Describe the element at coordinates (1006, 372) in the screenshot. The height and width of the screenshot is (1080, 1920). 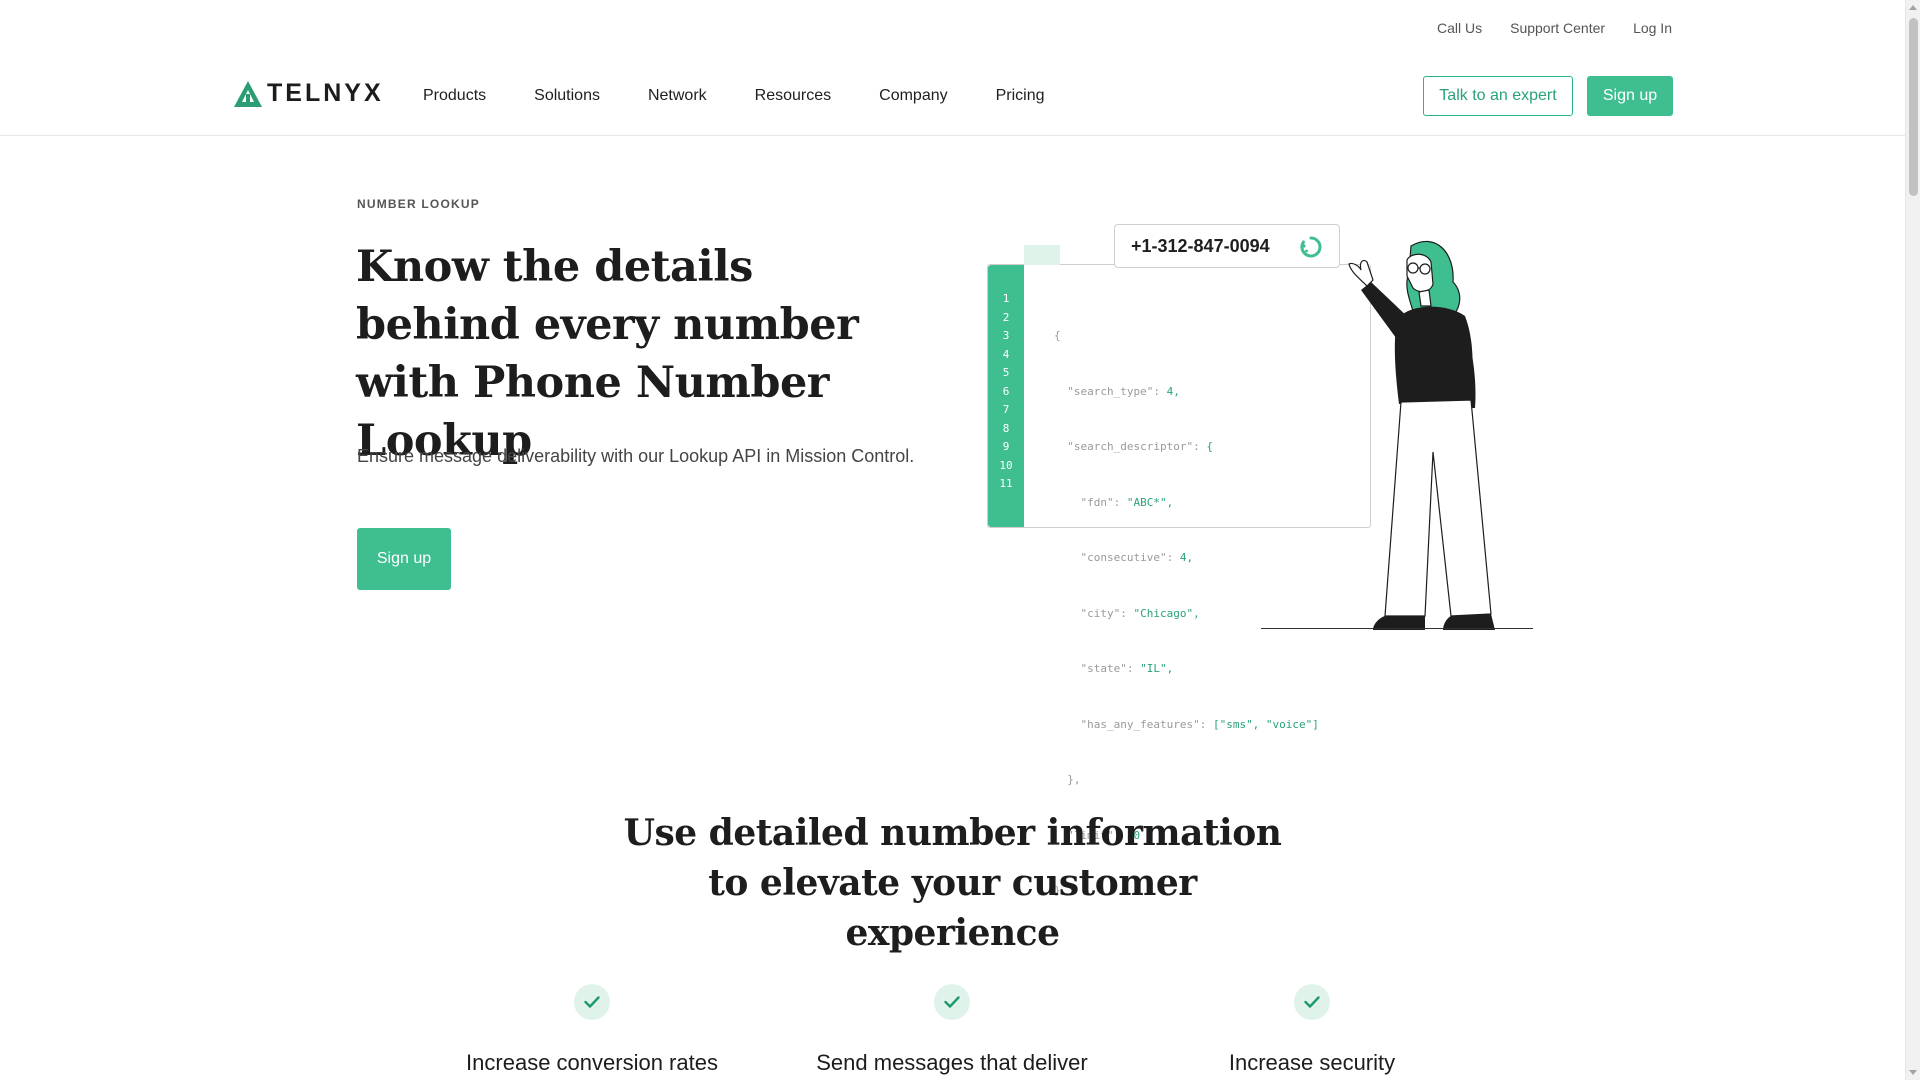
I see `line-number: 5` at that location.